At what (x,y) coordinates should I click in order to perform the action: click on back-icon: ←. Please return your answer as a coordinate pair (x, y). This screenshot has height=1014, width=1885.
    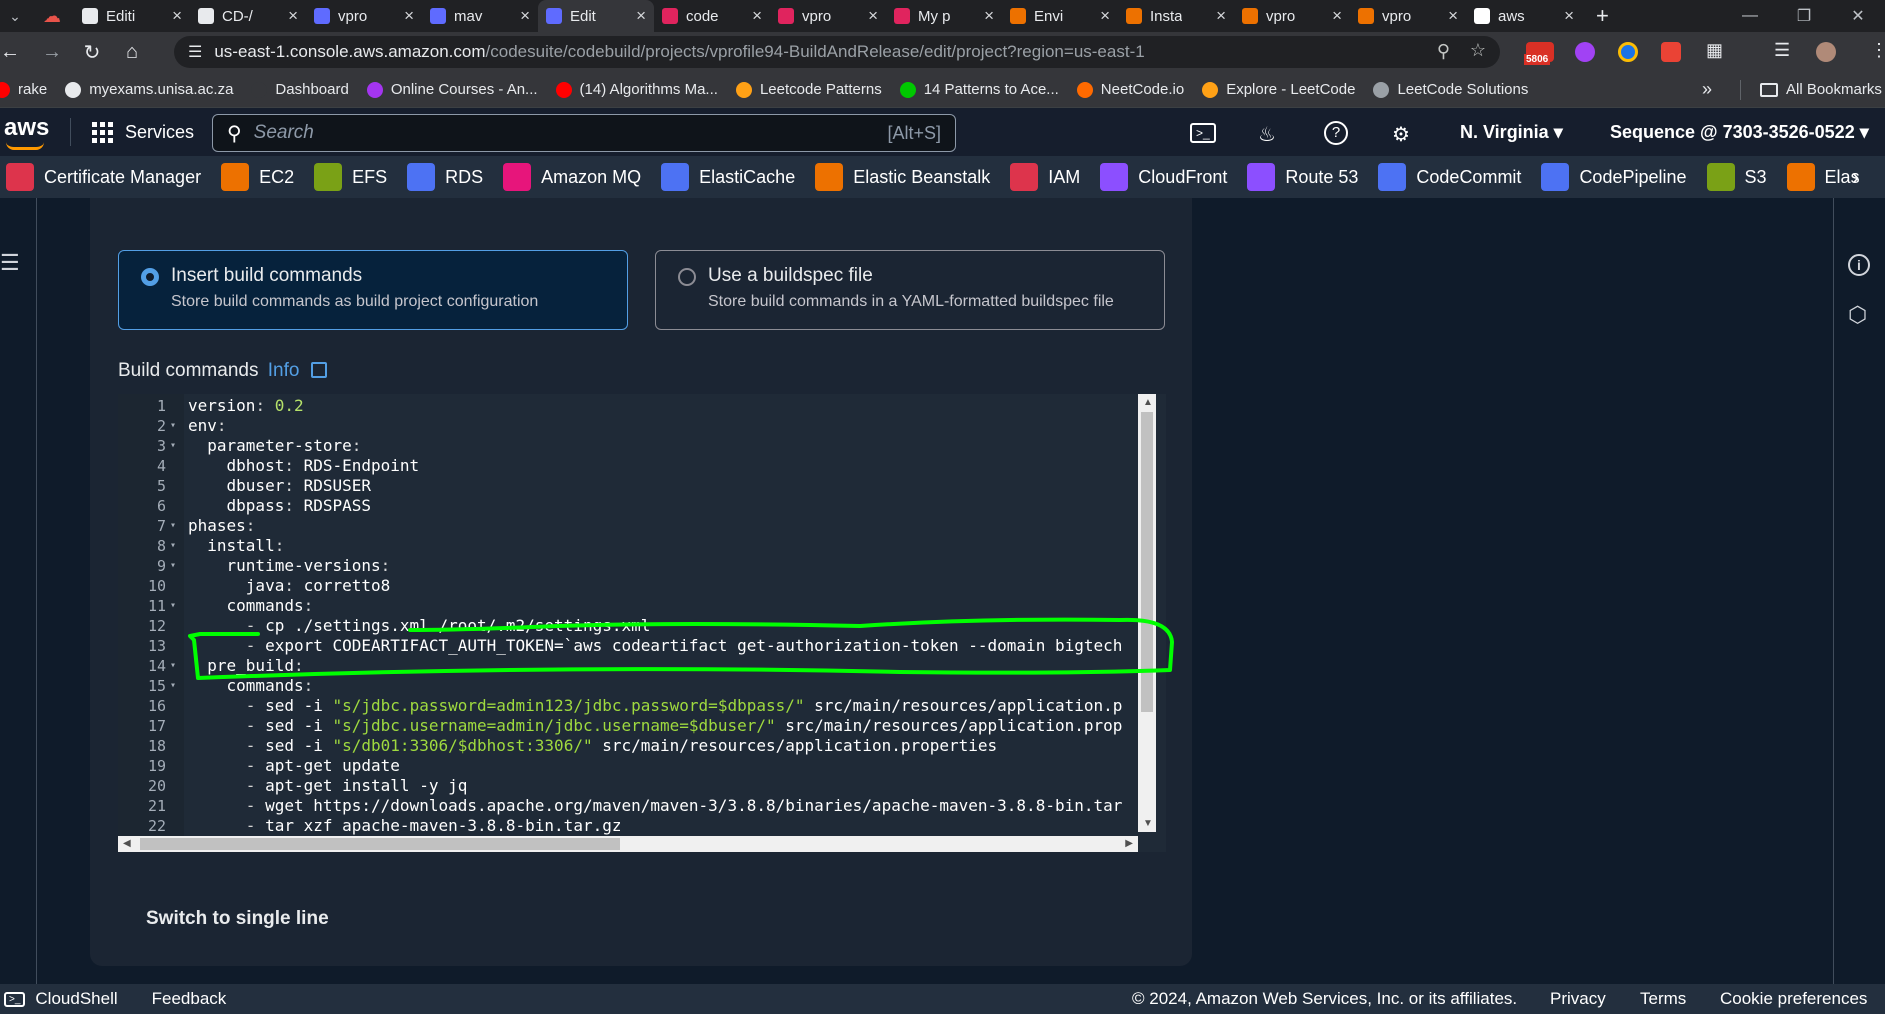
    Looking at the image, I should click on (10, 52).